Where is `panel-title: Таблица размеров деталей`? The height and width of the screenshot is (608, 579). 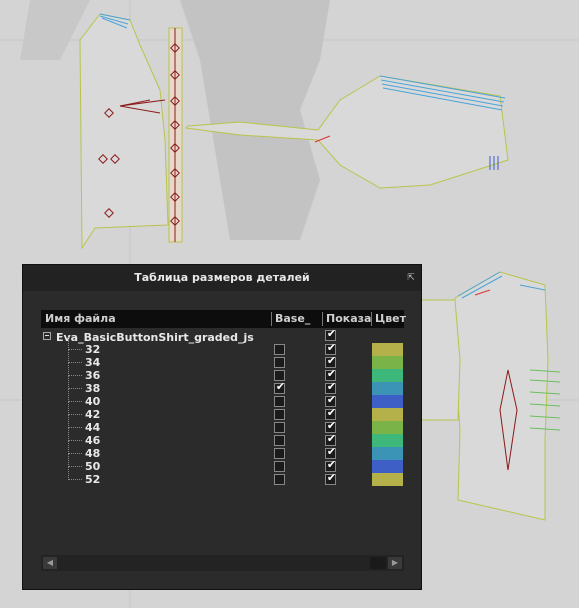 panel-title: Таблица размеров деталей is located at coordinates (222, 278).